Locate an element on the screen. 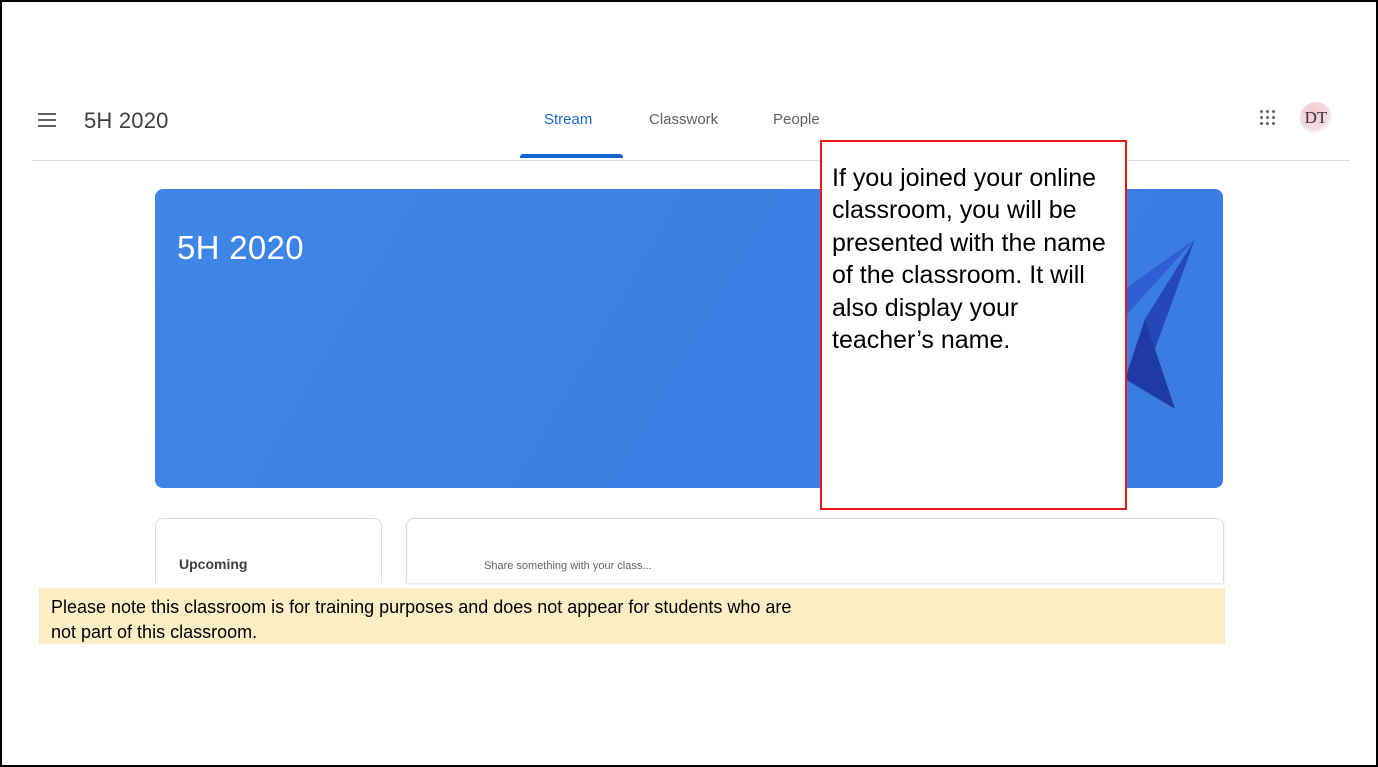  apps-grid-icon is located at coordinates (1268, 118).